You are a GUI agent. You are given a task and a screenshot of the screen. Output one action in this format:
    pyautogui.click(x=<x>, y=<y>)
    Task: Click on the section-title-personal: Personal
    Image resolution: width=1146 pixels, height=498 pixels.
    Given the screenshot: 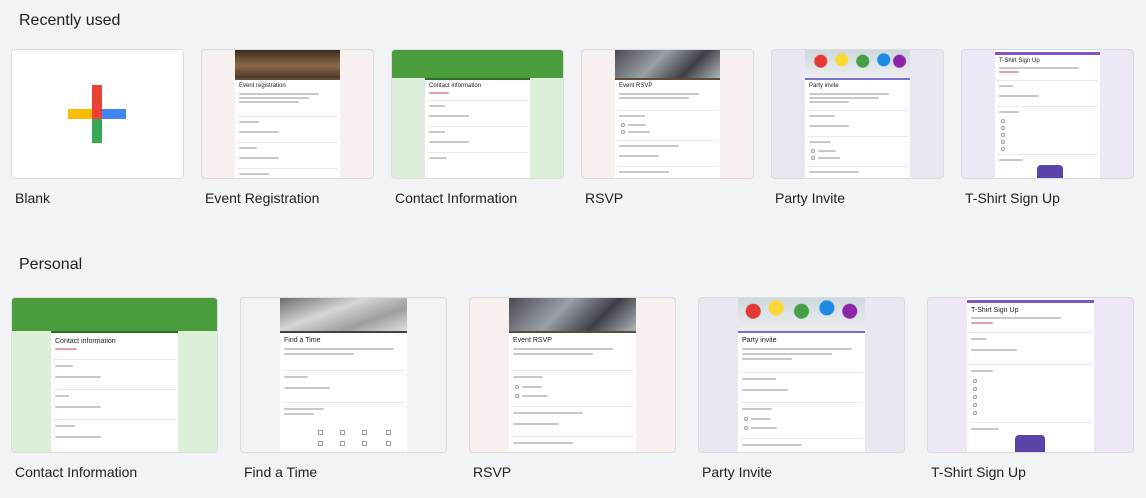 What is the action you would take?
    pyautogui.click(x=51, y=264)
    